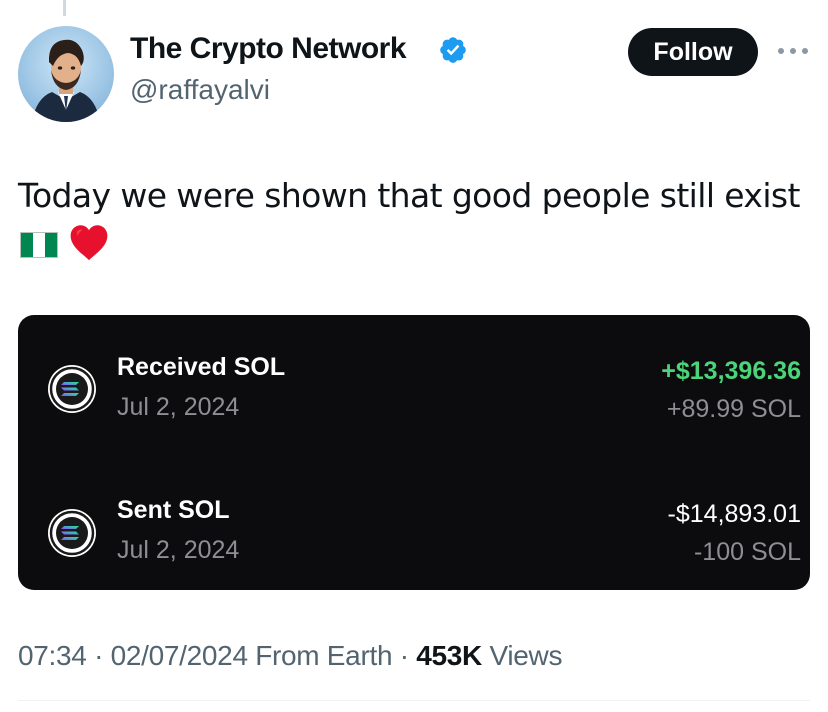 This screenshot has width=828, height=712. I want to click on red-heart-icon, so click(89, 243).